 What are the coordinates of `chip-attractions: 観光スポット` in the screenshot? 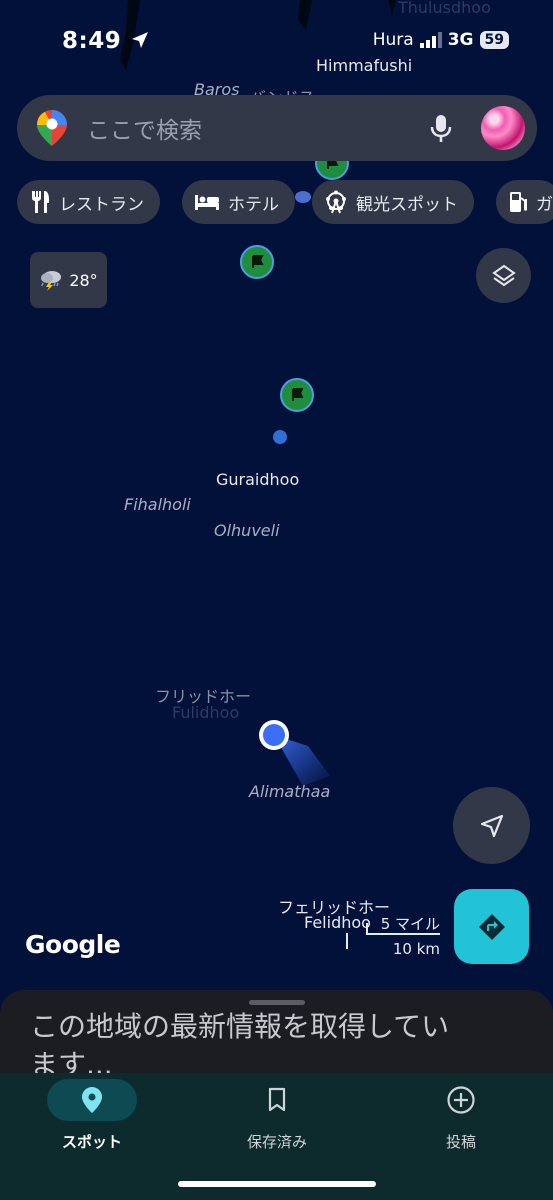 It's located at (393, 202).